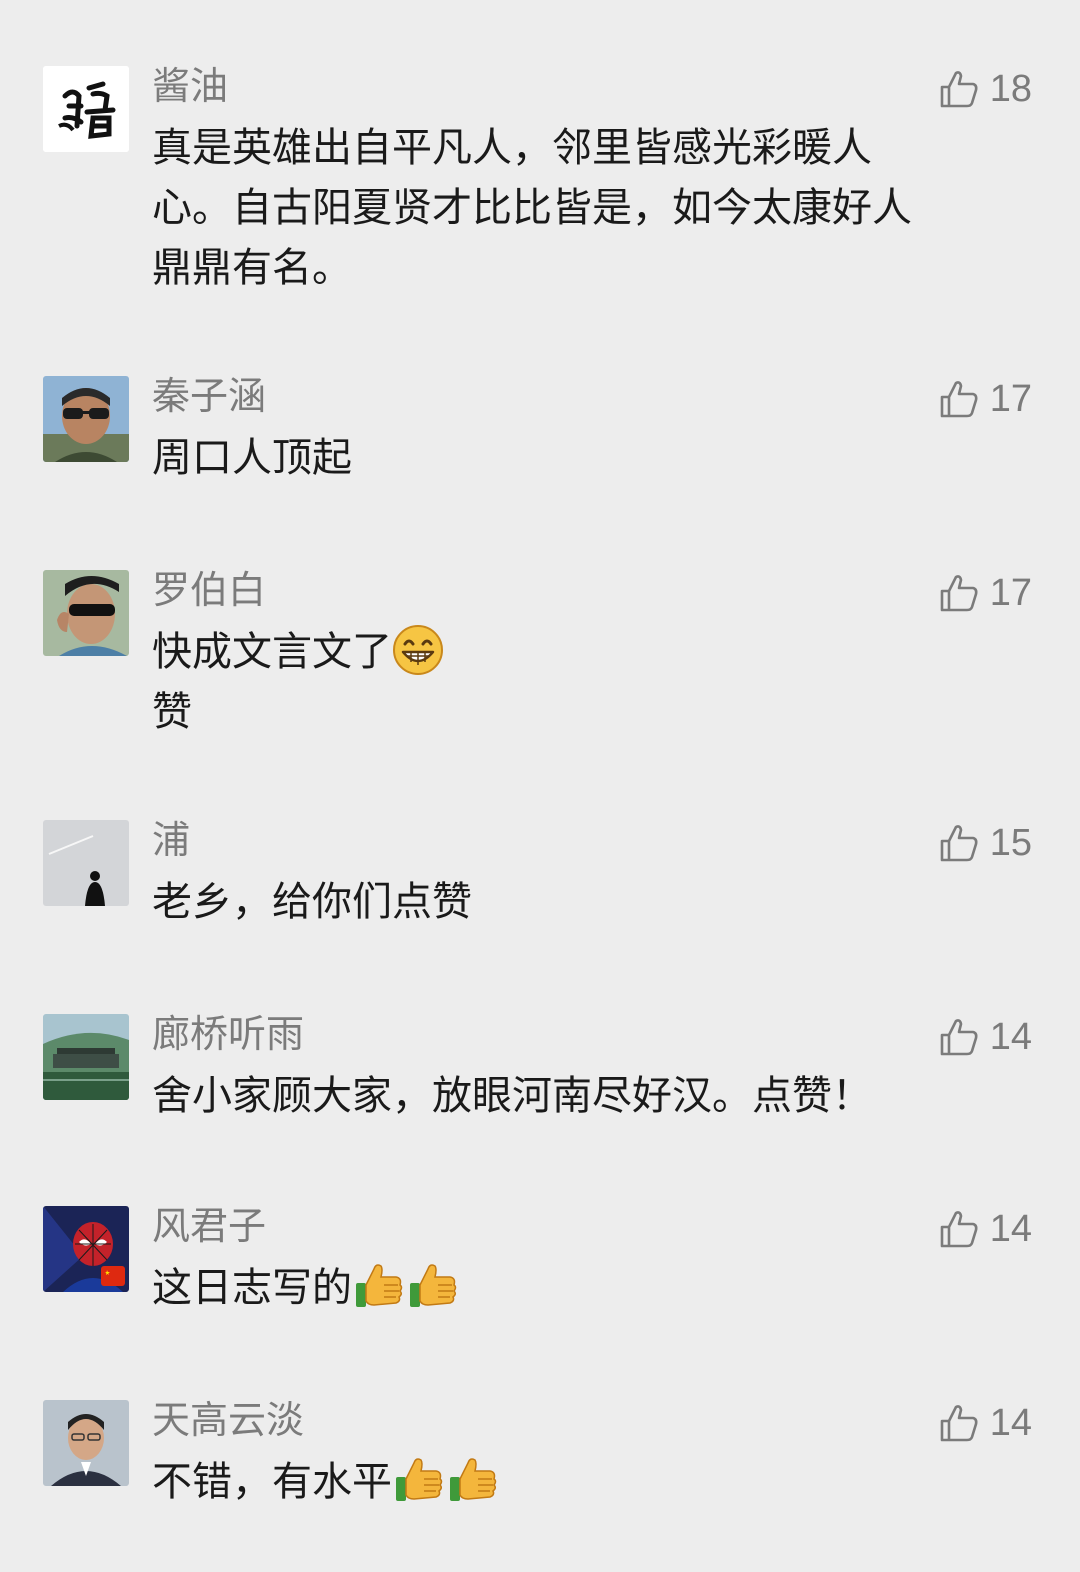 Image resolution: width=1080 pixels, height=1572 pixels. I want to click on silhouette-sky-avatar, so click(86, 863).